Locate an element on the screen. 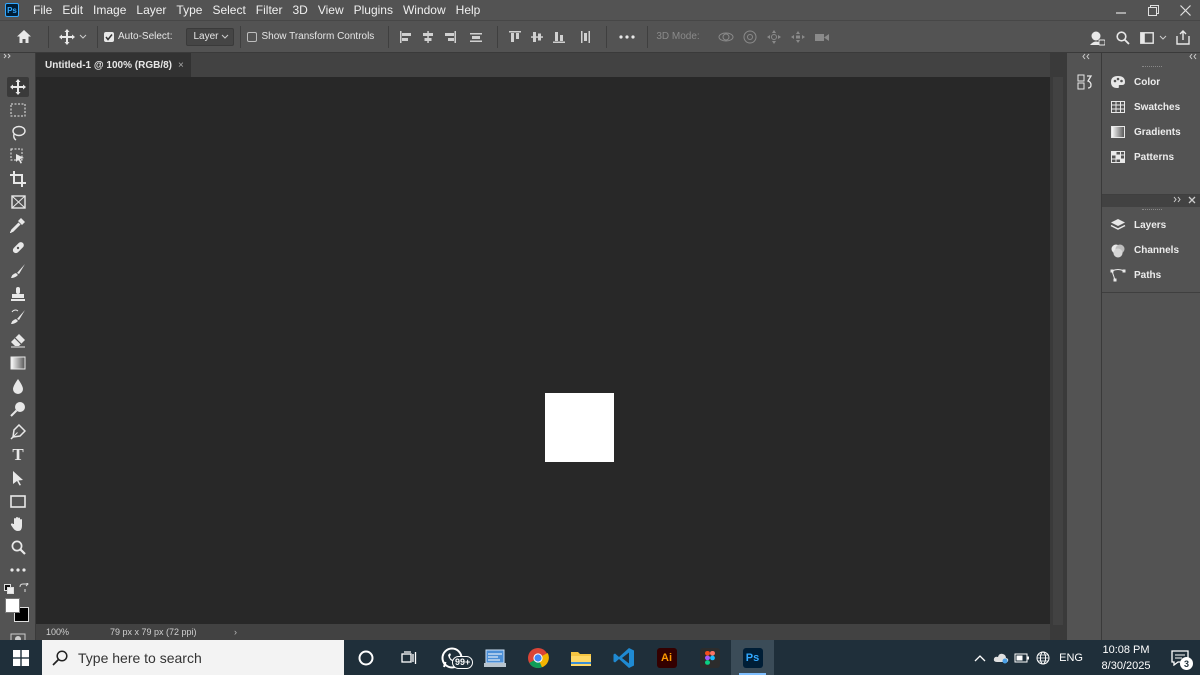 Image resolution: width=1200 pixels, height=675 pixels. blur-tool is located at coordinates (18, 386).